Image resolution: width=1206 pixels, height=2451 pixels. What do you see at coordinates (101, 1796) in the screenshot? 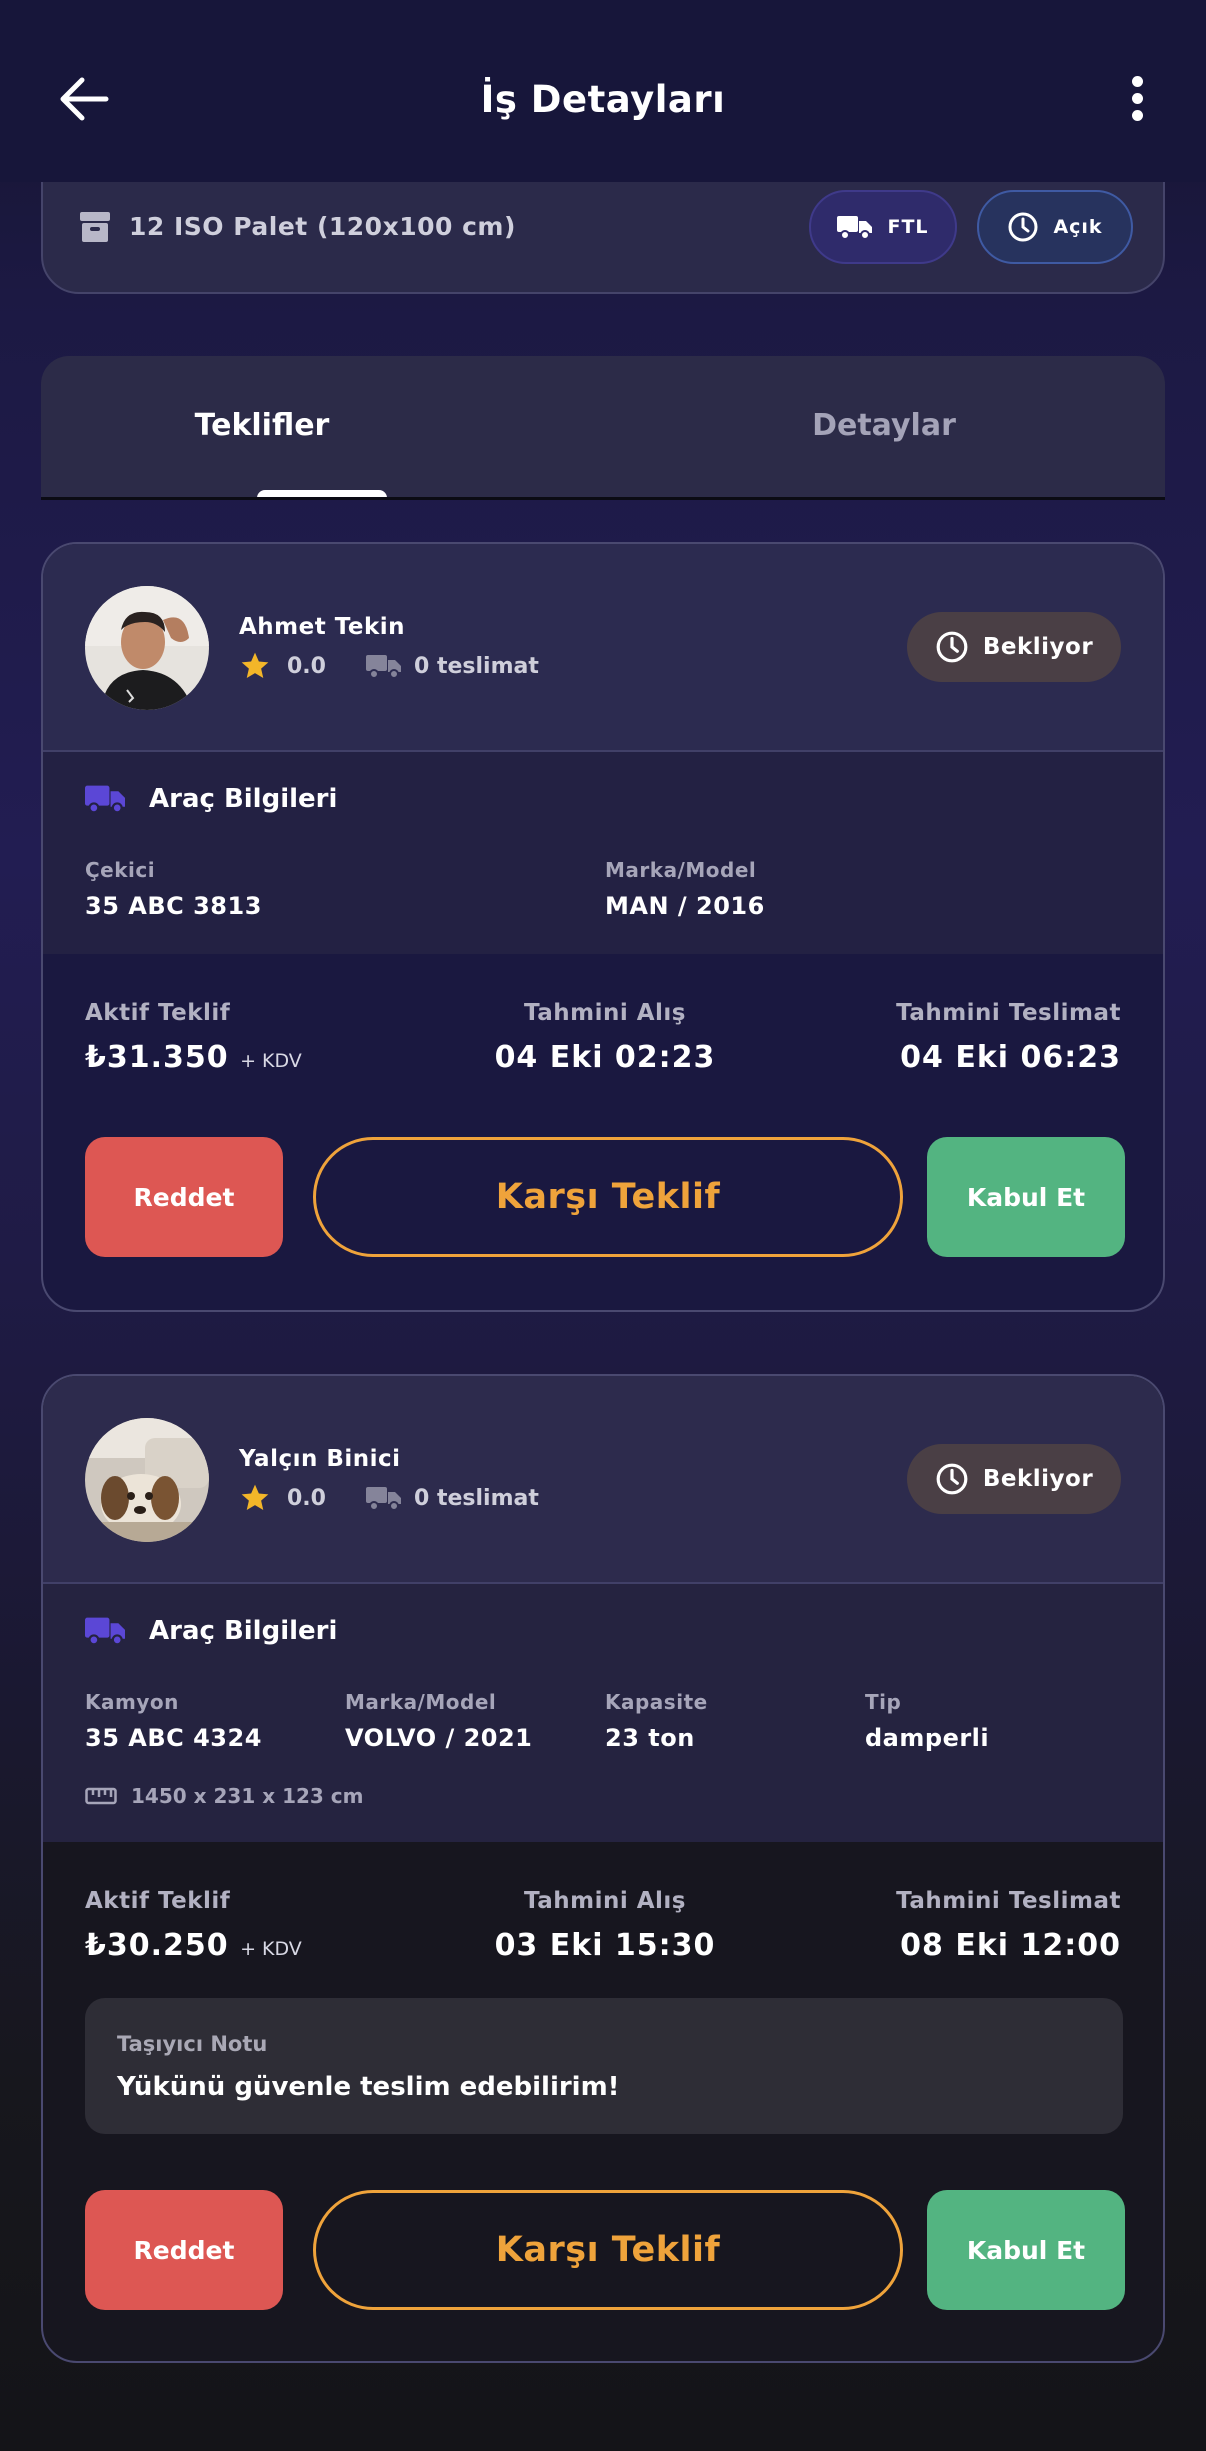
I see `ruler-icon` at bounding box center [101, 1796].